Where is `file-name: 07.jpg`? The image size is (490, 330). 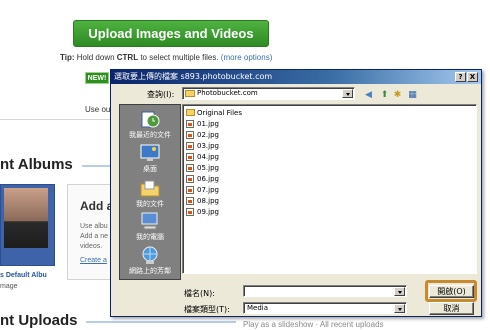 file-name: 07.jpg is located at coordinates (208, 190).